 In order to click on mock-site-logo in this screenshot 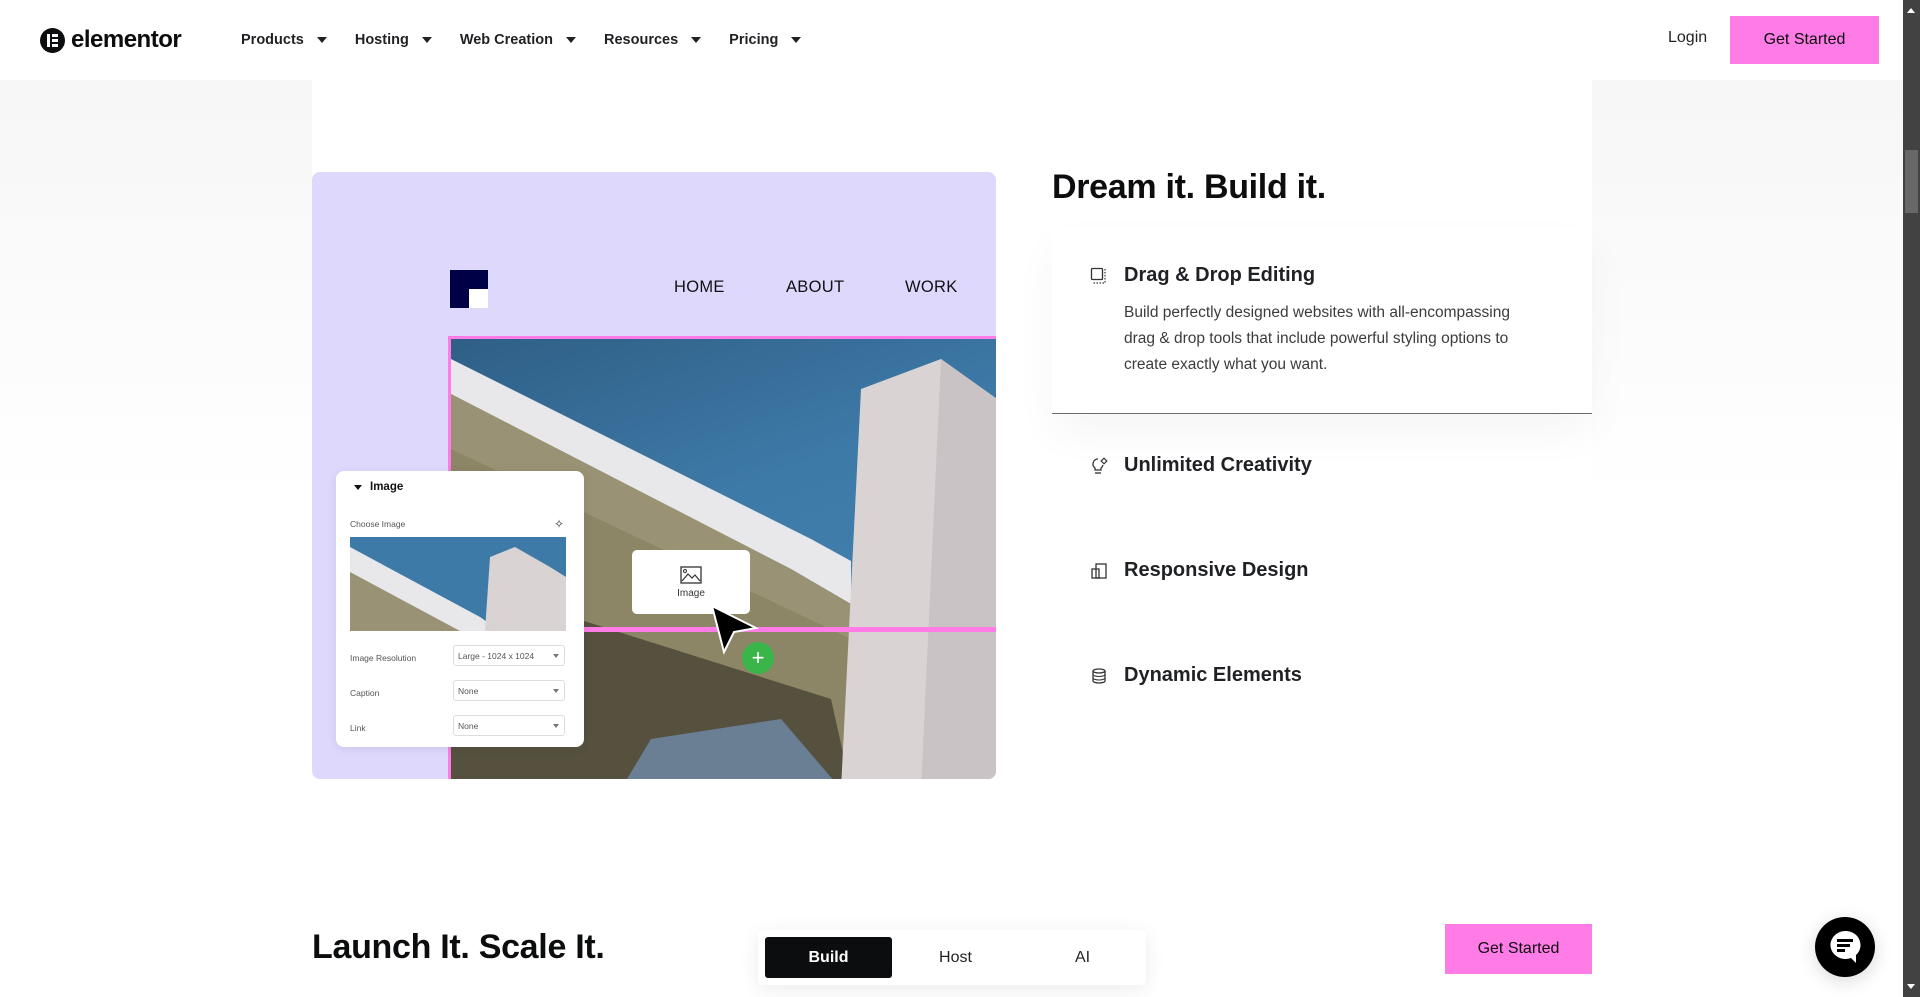, I will do `click(469, 289)`.